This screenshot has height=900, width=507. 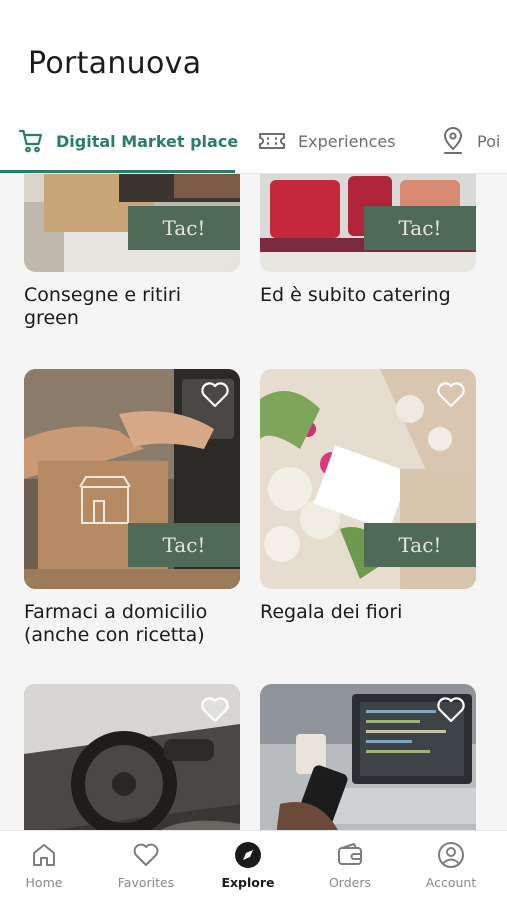 I want to click on nav-explore: Explore, so click(x=248, y=865).